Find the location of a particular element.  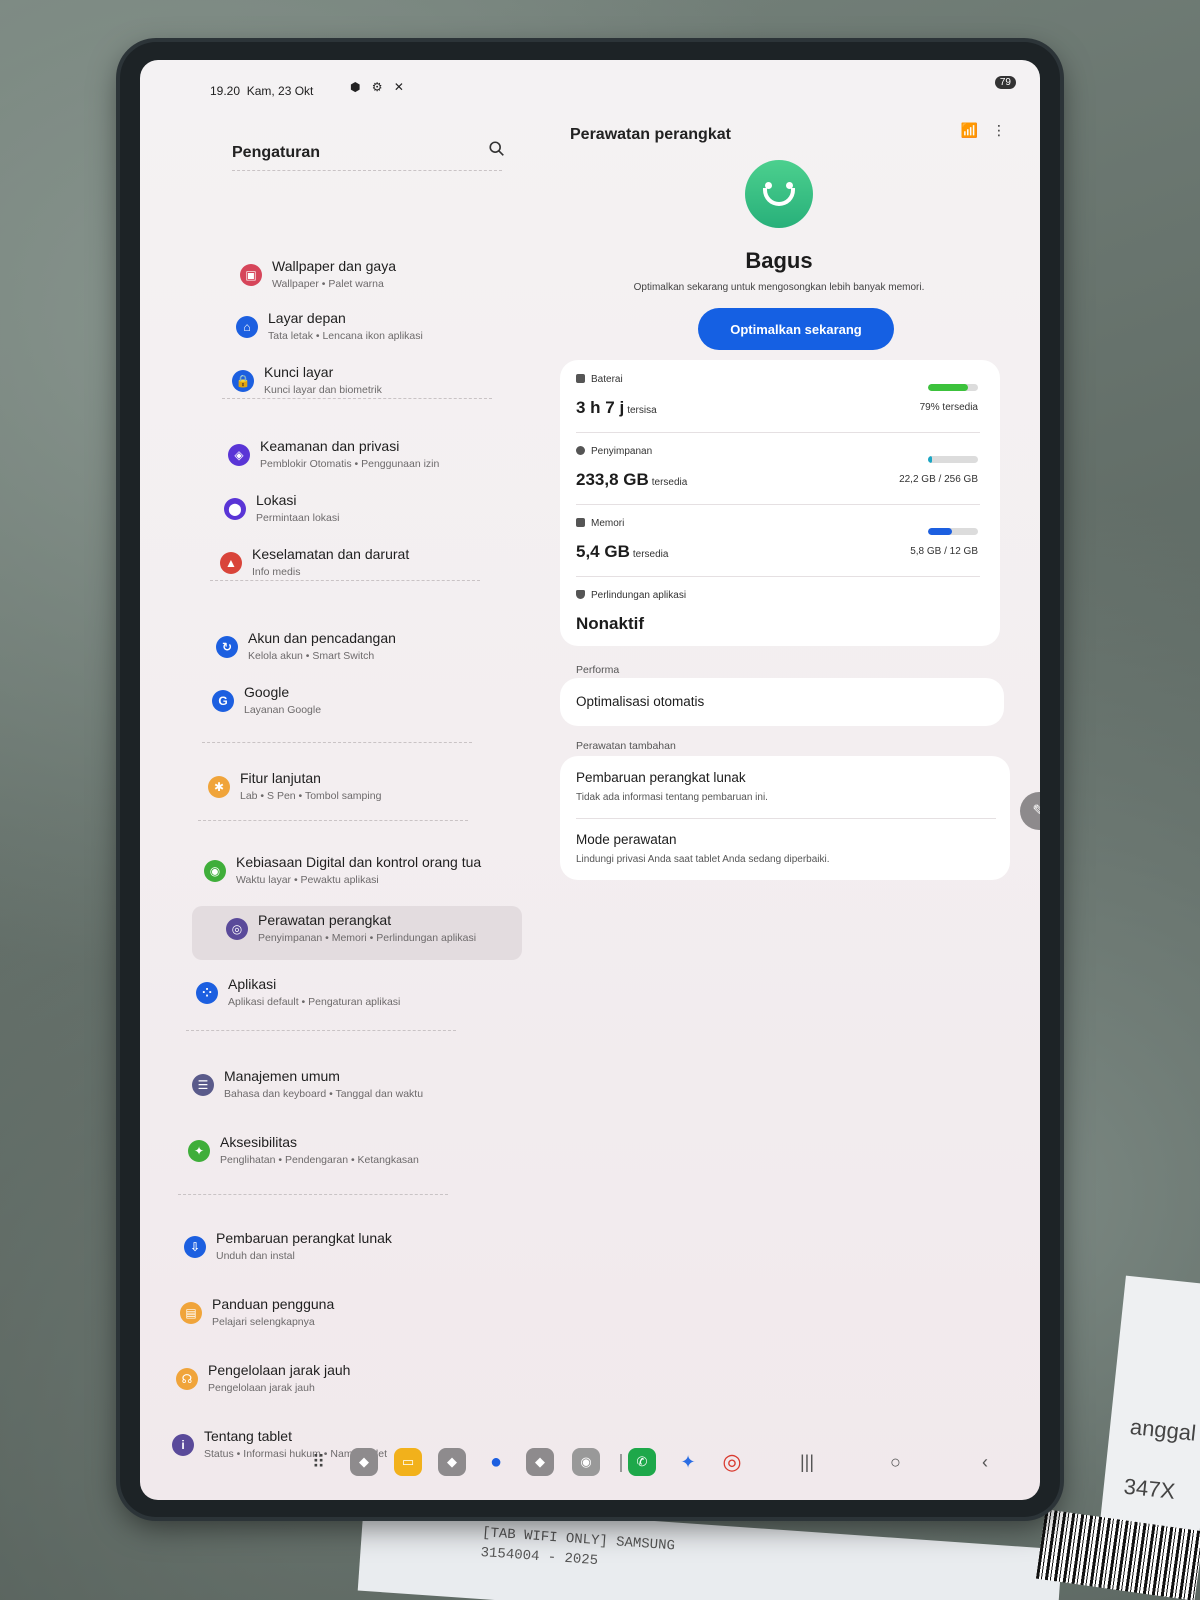

performance-section-label: Performa is located at coordinates (598, 670).